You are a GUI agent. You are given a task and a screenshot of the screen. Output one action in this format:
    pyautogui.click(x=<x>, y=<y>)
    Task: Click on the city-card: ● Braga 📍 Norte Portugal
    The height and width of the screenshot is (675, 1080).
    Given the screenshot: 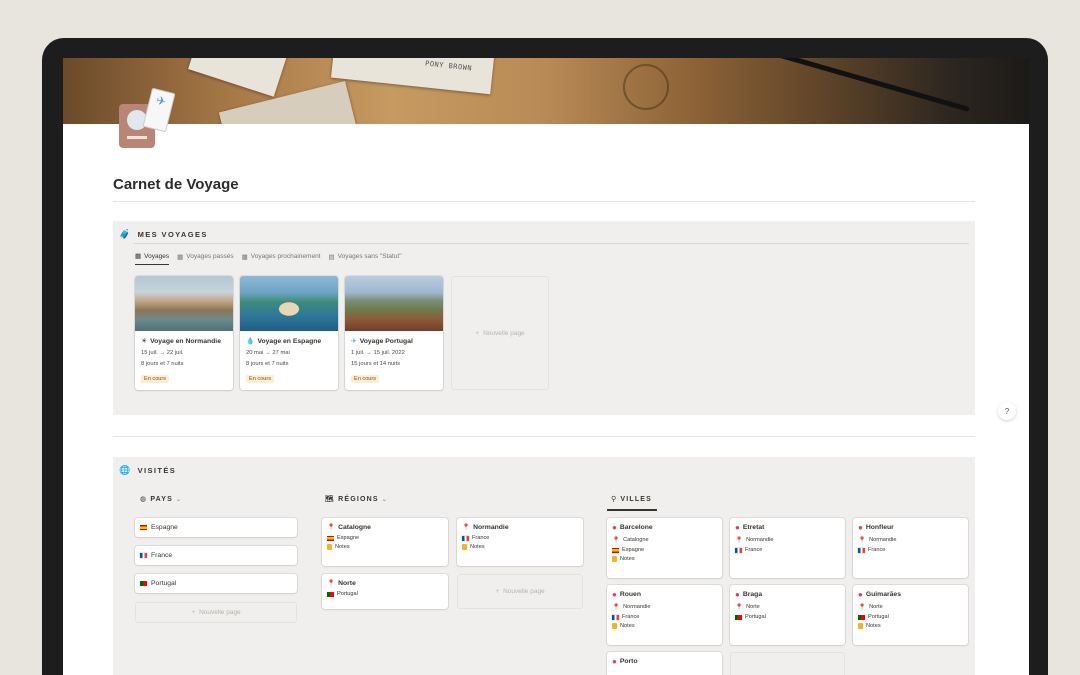 What is the action you would take?
    pyautogui.click(x=787, y=615)
    